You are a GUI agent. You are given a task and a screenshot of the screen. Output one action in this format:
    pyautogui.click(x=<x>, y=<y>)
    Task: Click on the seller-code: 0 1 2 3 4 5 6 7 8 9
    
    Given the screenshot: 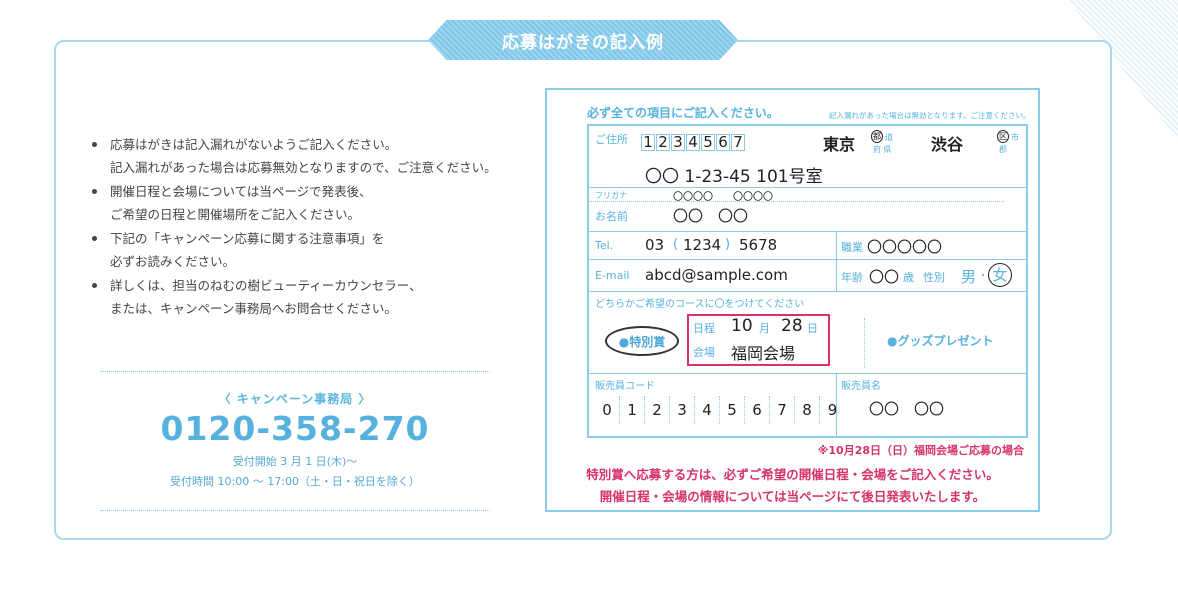 What is the action you would take?
    pyautogui.click(x=720, y=410)
    